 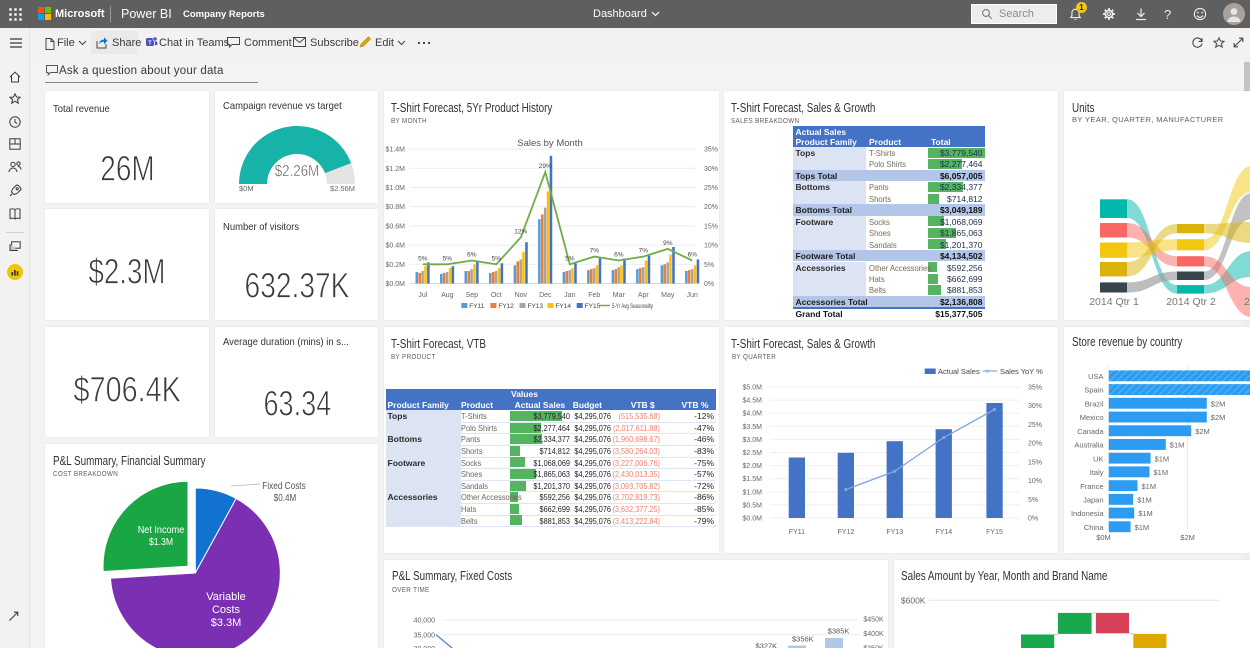 What do you see at coordinates (422, 295) in the screenshot?
I see `svg-text: Jul` at bounding box center [422, 295].